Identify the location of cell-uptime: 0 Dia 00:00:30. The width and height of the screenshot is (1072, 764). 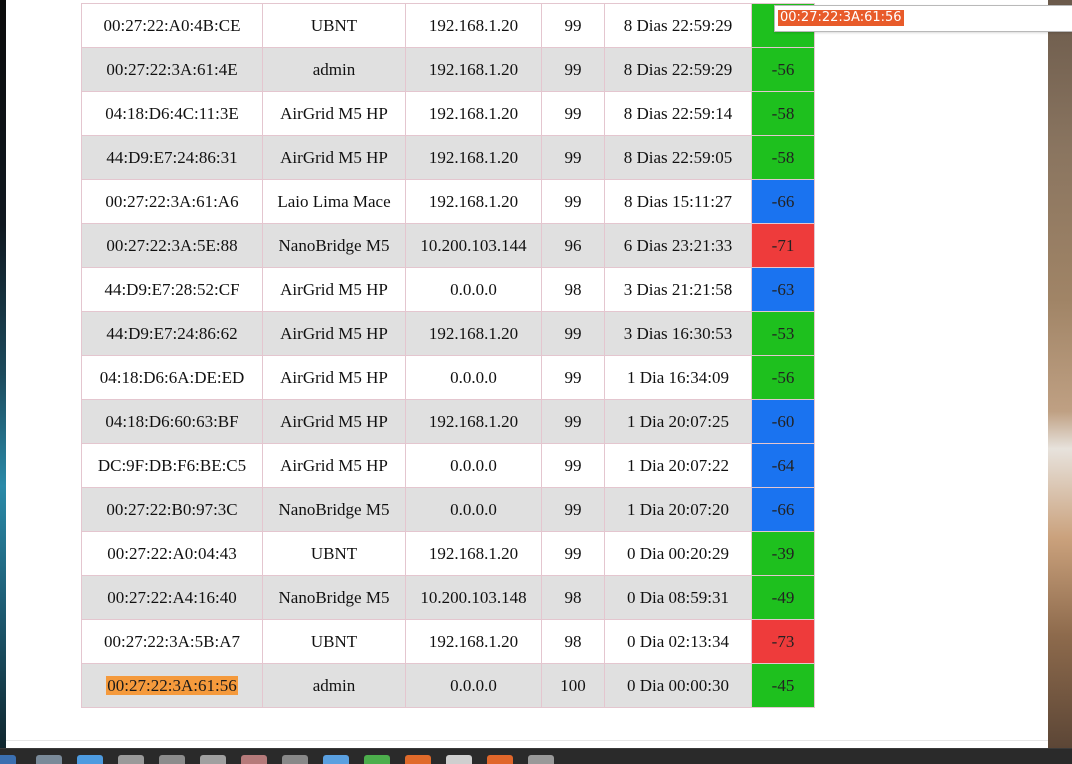
(678, 685).